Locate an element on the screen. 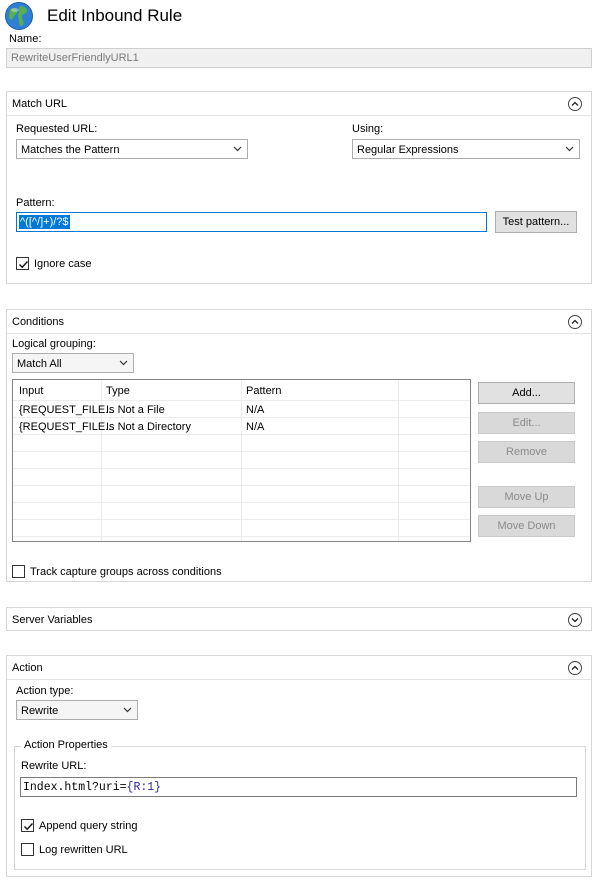  name-field: RewriteUserFriendlyURL1 is located at coordinates (299, 58).